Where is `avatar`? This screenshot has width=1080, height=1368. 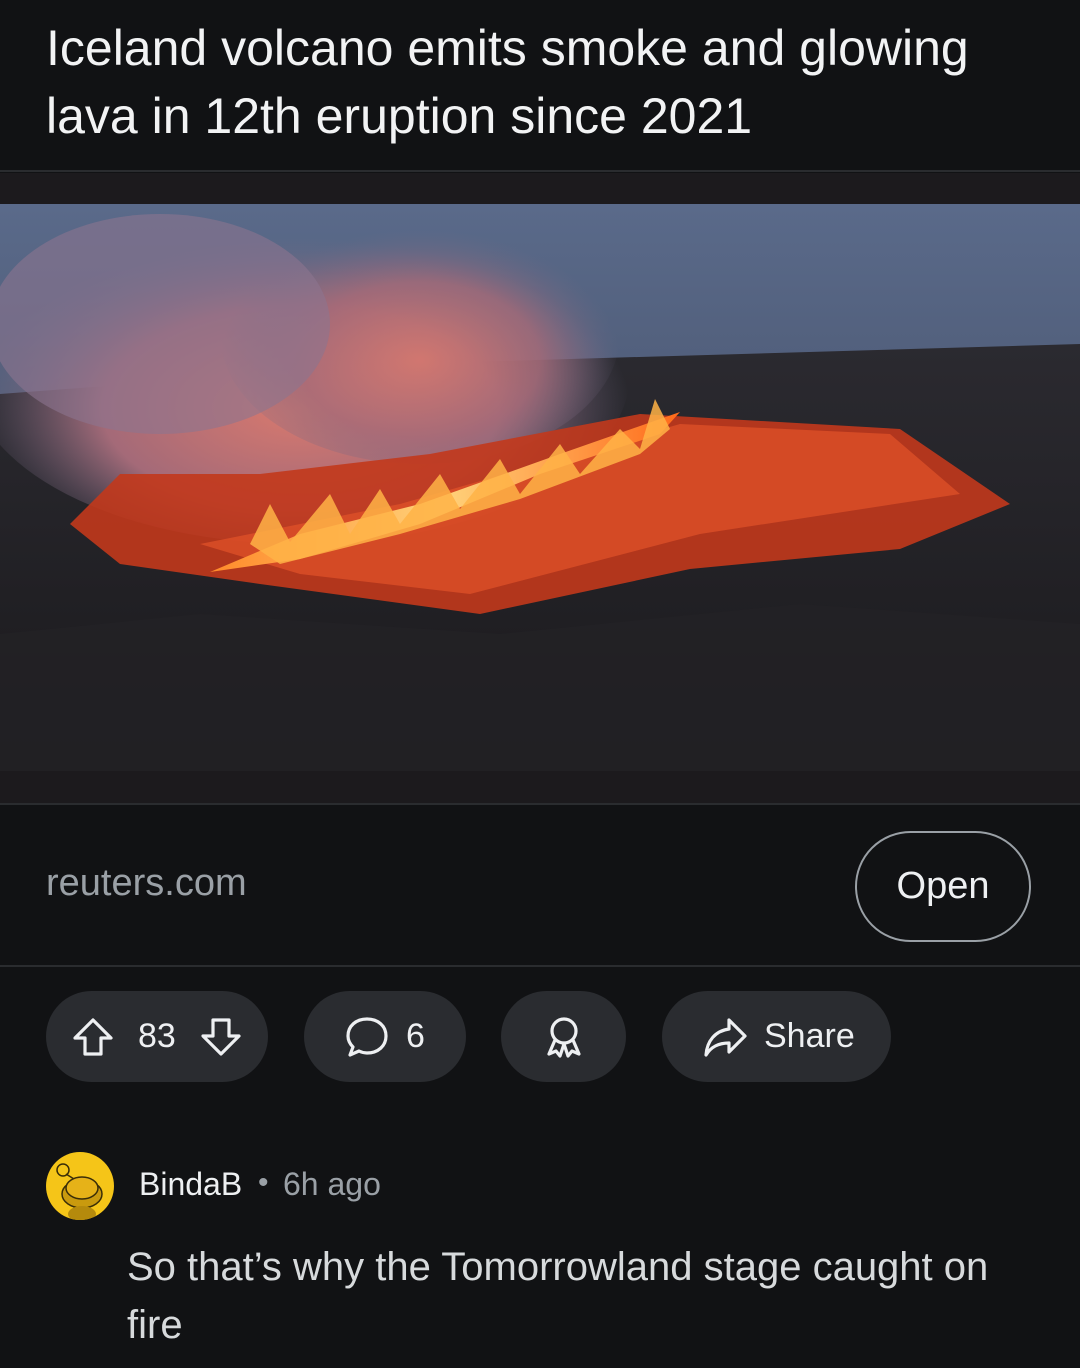 avatar is located at coordinates (80, 1186).